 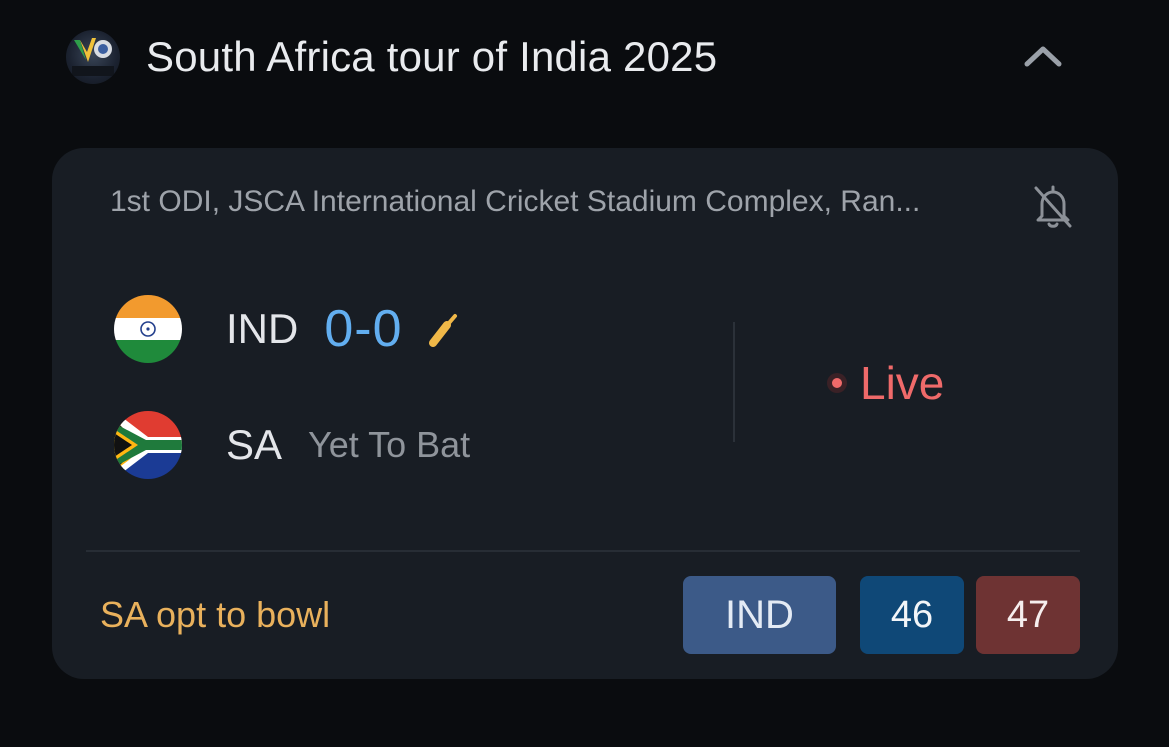 I want to click on team-name: IND, so click(x=262, y=328).